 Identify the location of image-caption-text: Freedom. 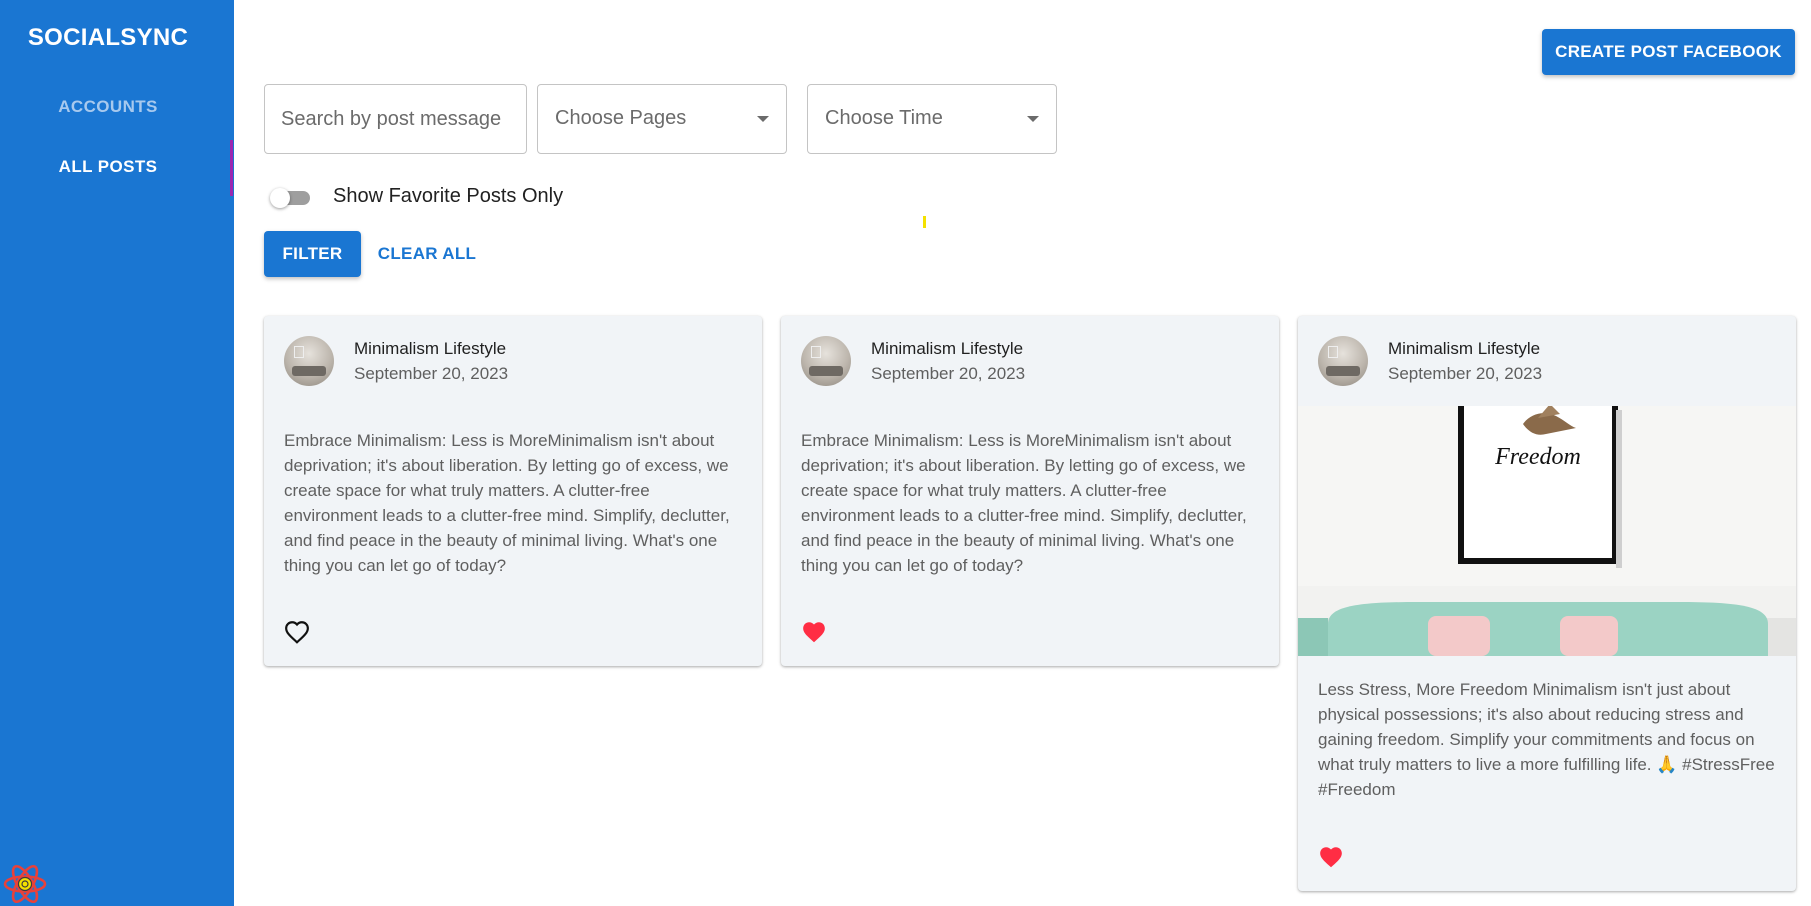
(1537, 457).